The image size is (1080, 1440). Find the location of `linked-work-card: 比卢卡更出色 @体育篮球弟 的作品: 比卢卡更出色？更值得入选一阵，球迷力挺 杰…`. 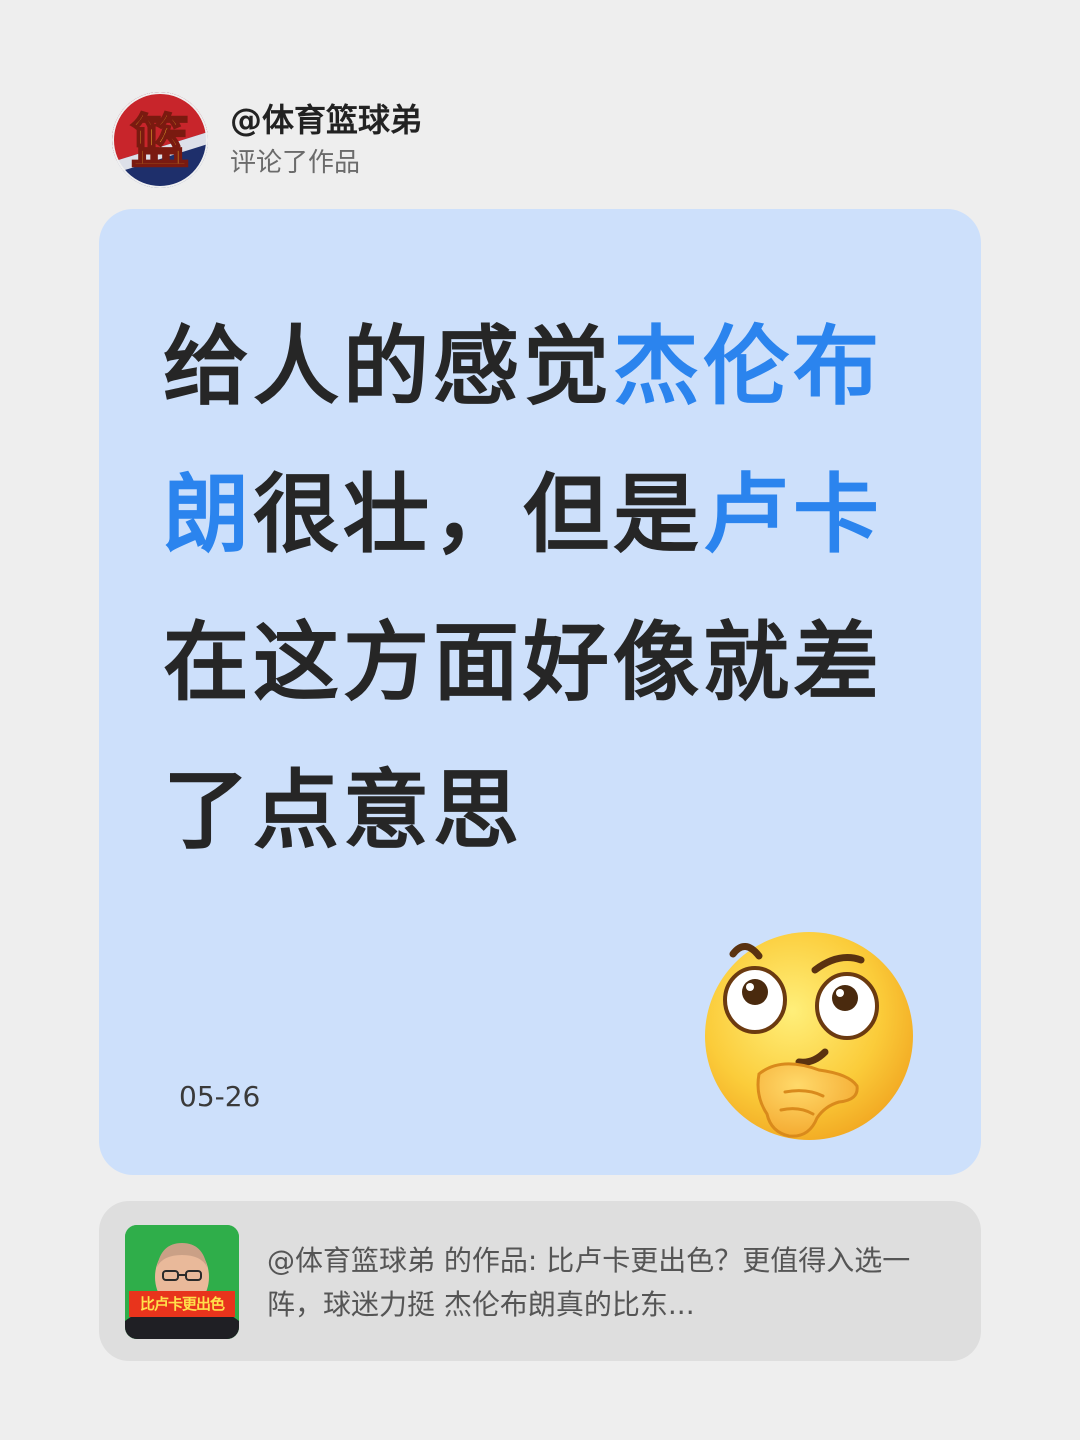

linked-work-card: 比卢卡更出色 @体育篮球弟 的作品: 比卢卡更出色？更值得入选一阵，球迷力挺 杰… is located at coordinates (540, 1281).